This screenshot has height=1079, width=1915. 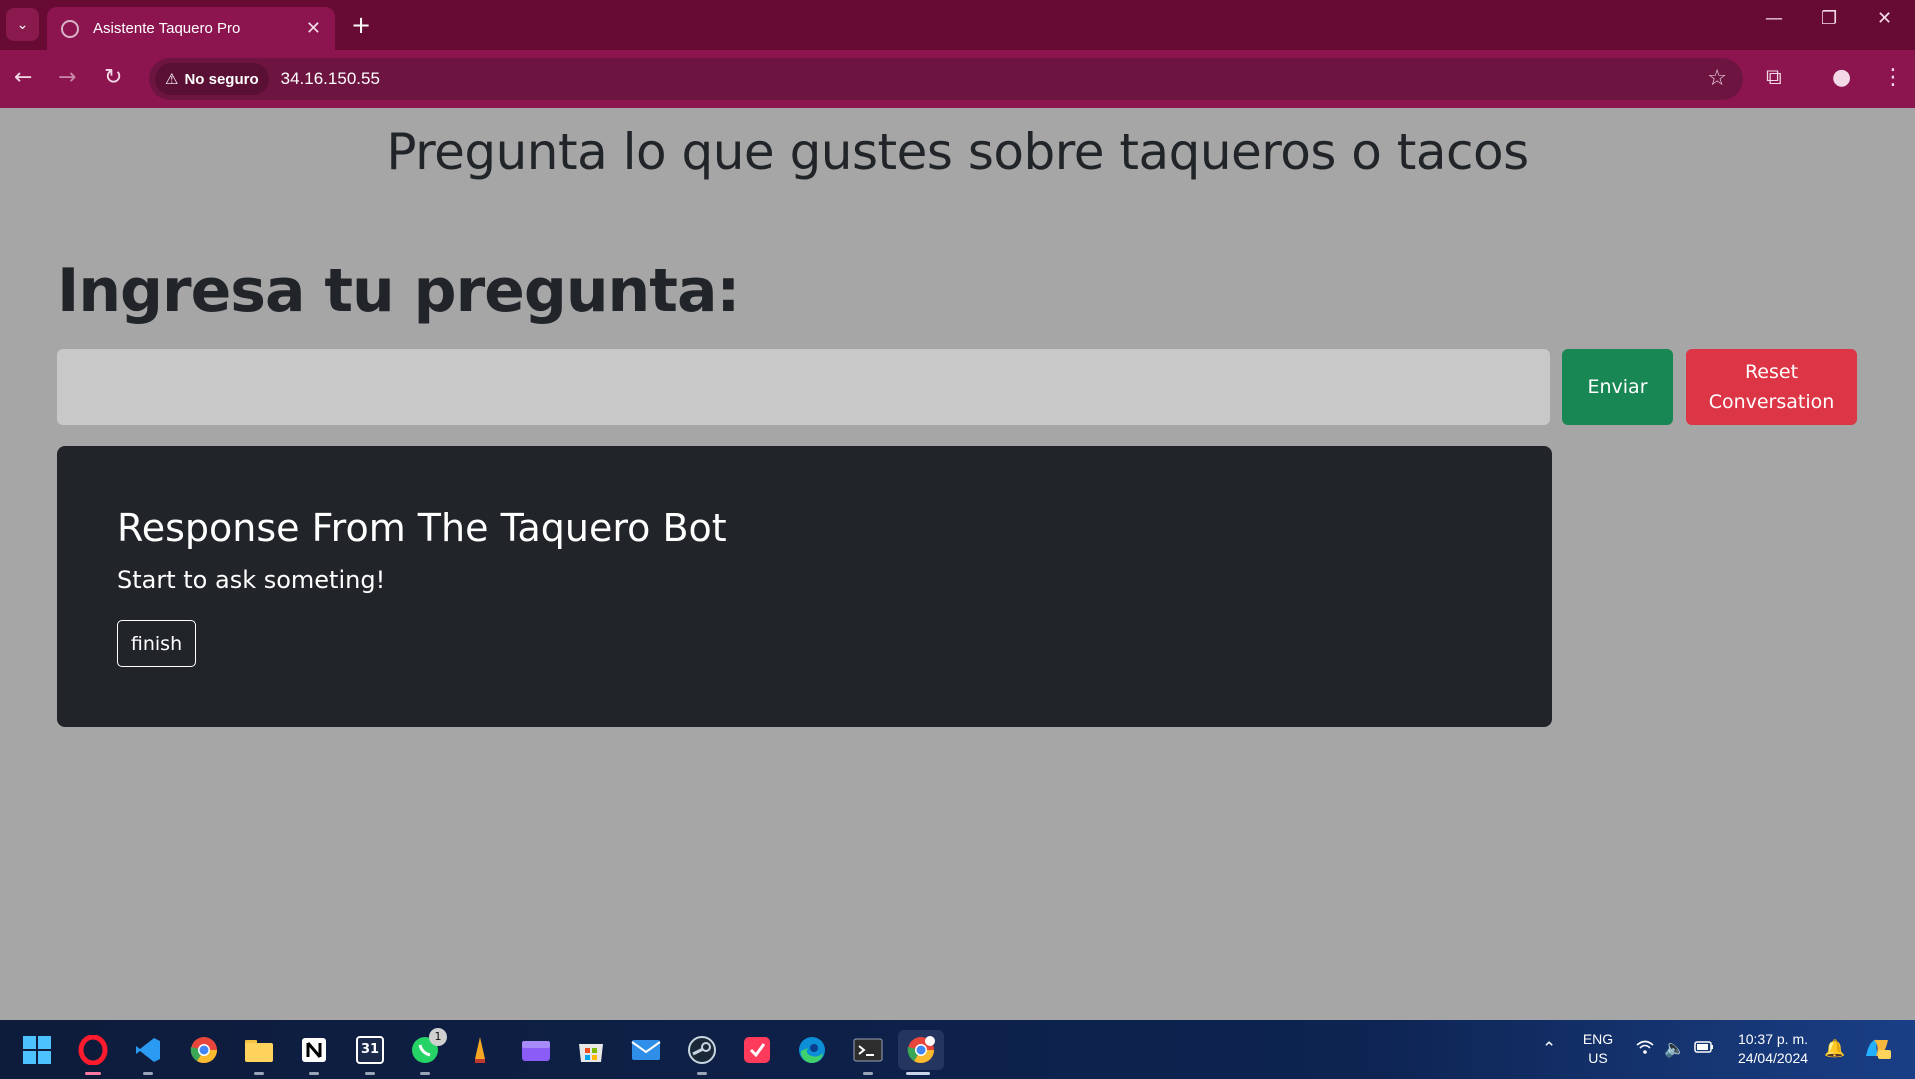 I want to click on tab-search-button: ⌄, so click(x=22, y=24).